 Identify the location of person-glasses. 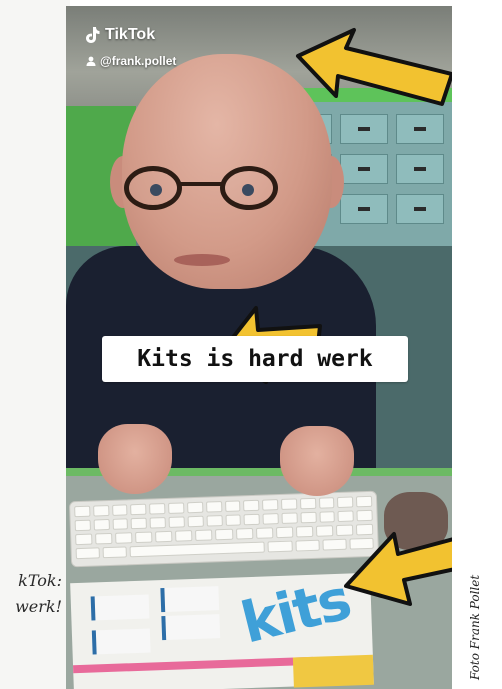
(202, 190).